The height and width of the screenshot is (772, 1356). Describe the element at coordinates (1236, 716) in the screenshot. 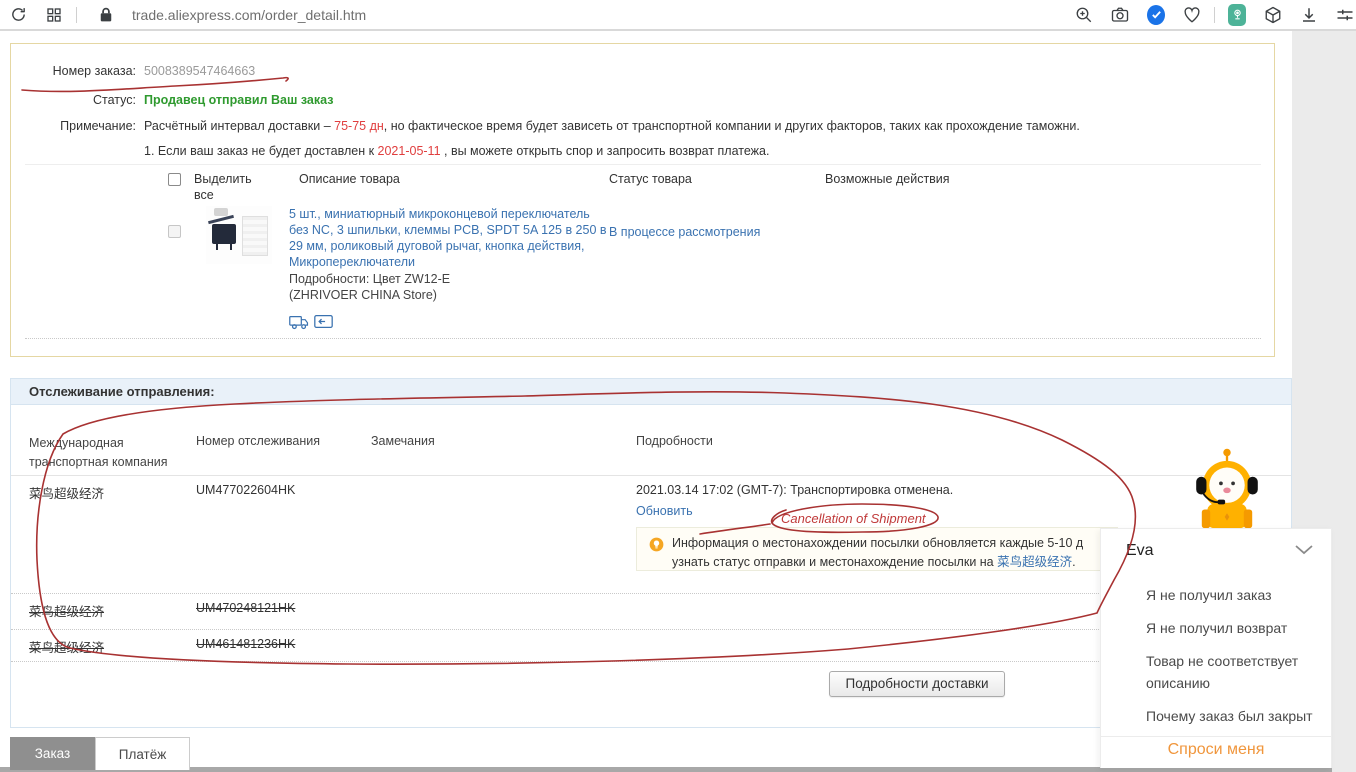

I see `chat-item-why-order-closed: Почему заказ был закрыт` at that location.